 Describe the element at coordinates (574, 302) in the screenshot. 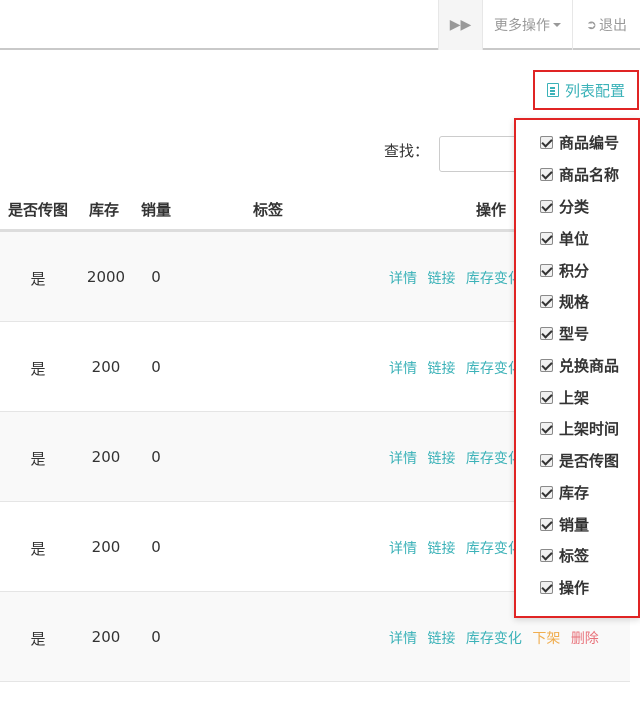

I see `column-option-label: 规格` at that location.